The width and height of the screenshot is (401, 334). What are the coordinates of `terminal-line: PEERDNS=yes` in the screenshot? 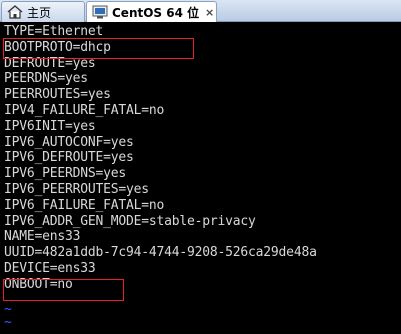 It's located at (46, 79).